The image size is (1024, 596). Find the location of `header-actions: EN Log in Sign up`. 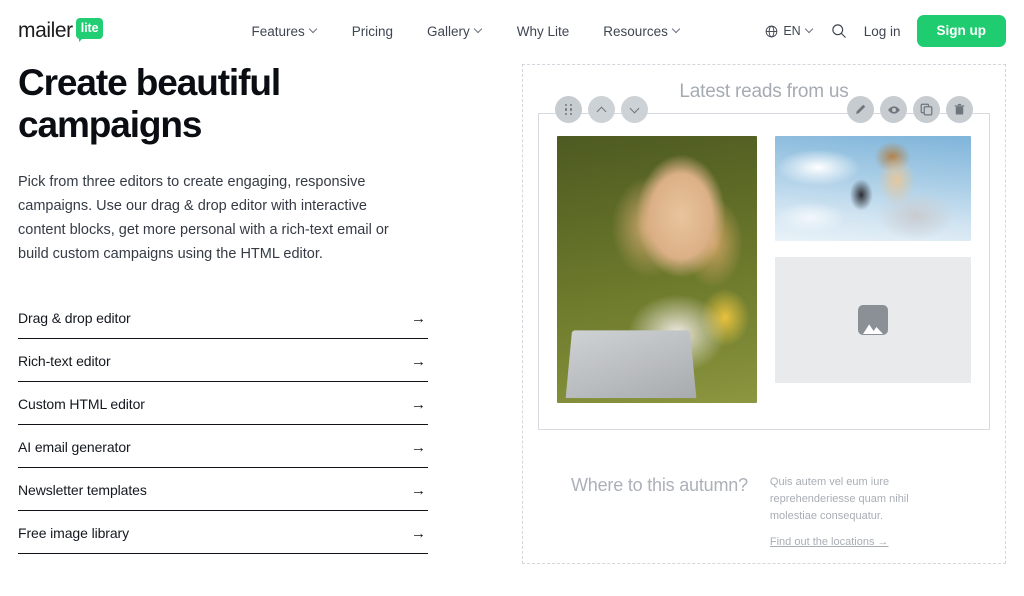

header-actions: EN Log in Sign up is located at coordinates (885, 31).